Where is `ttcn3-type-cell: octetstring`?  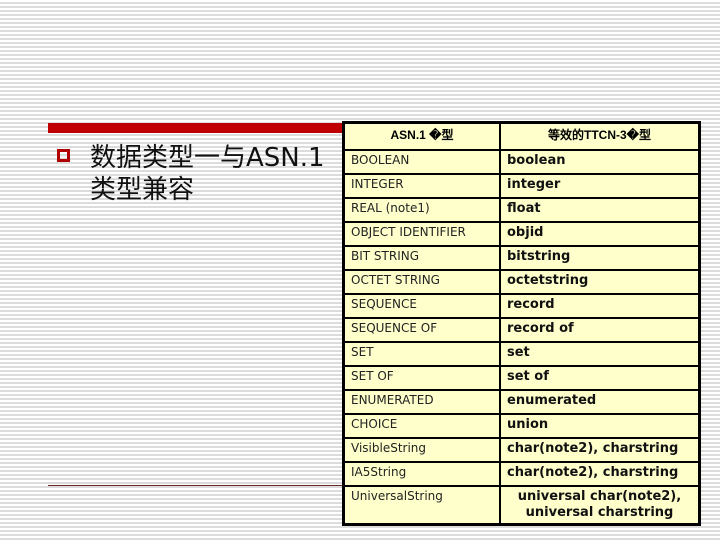 ttcn3-type-cell: octetstring is located at coordinates (600, 282).